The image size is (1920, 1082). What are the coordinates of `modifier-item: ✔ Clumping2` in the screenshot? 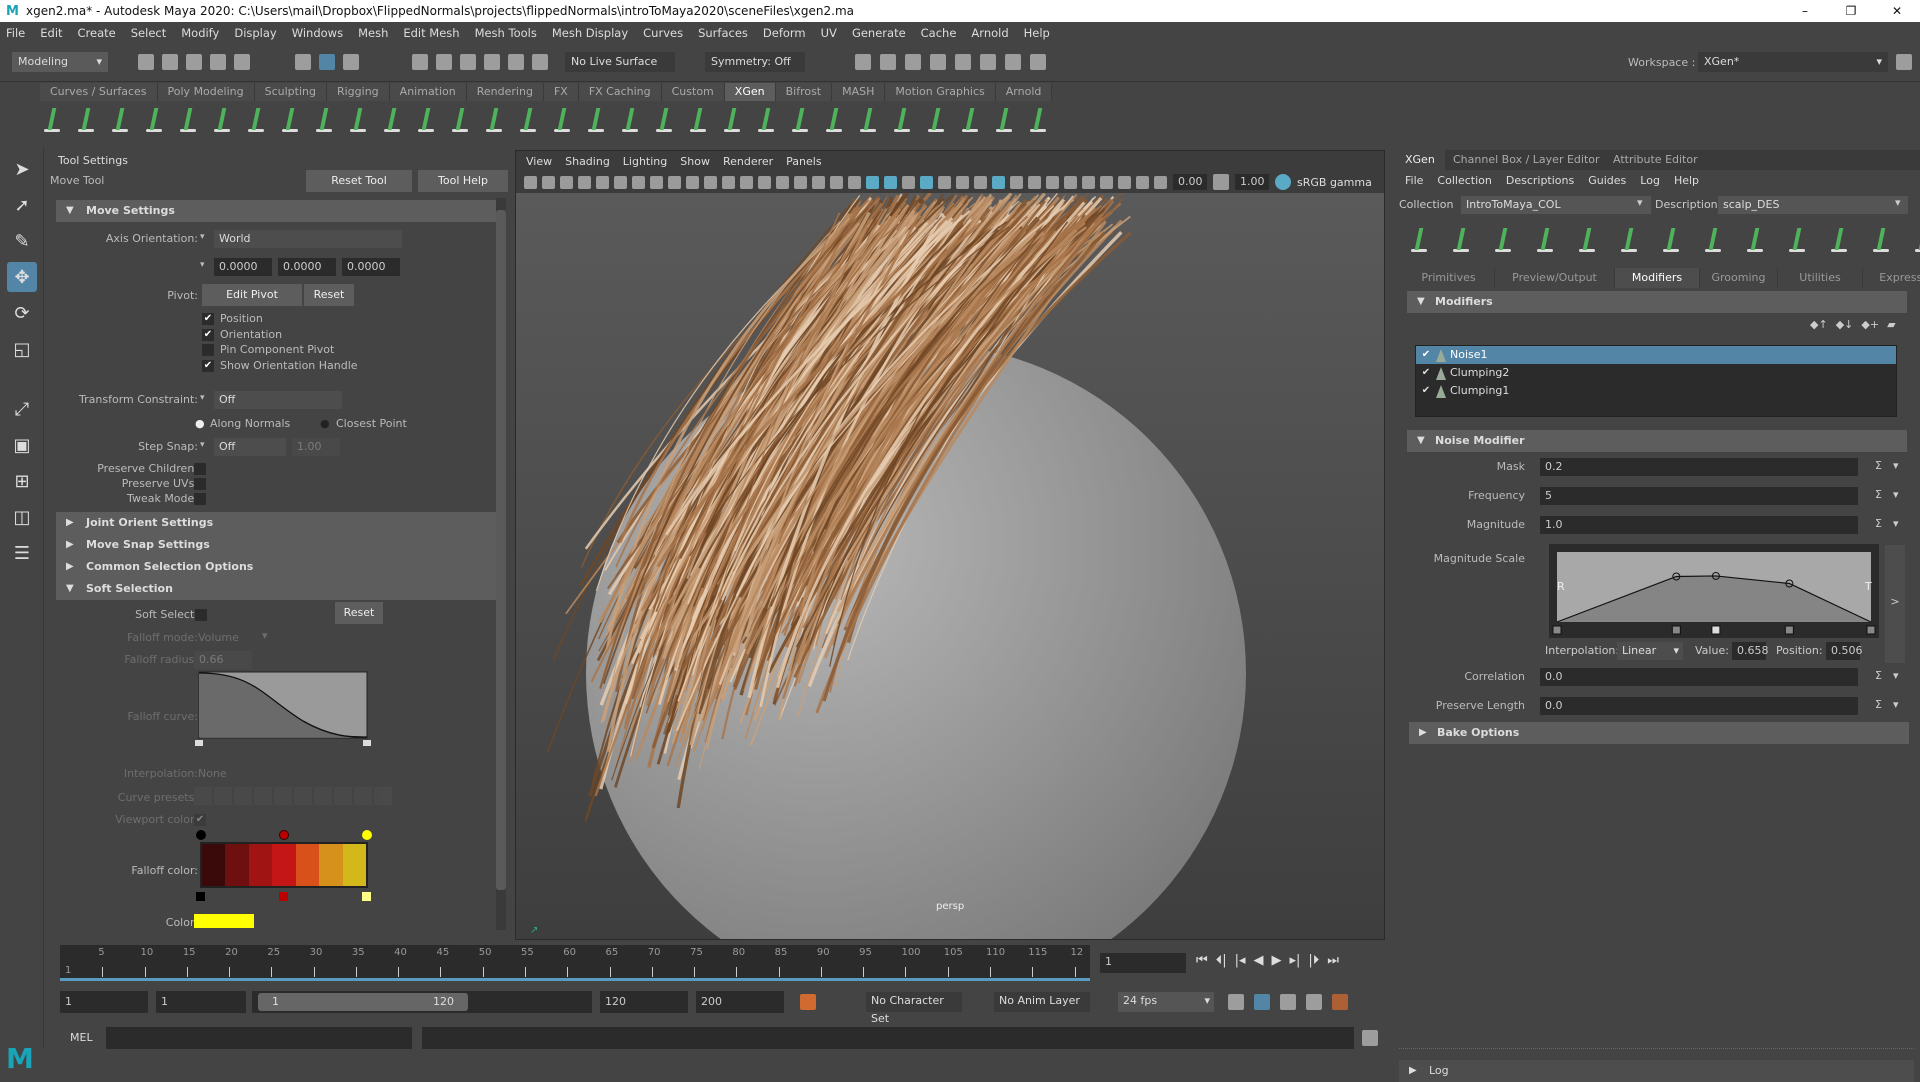 It's located at (1656, 373).